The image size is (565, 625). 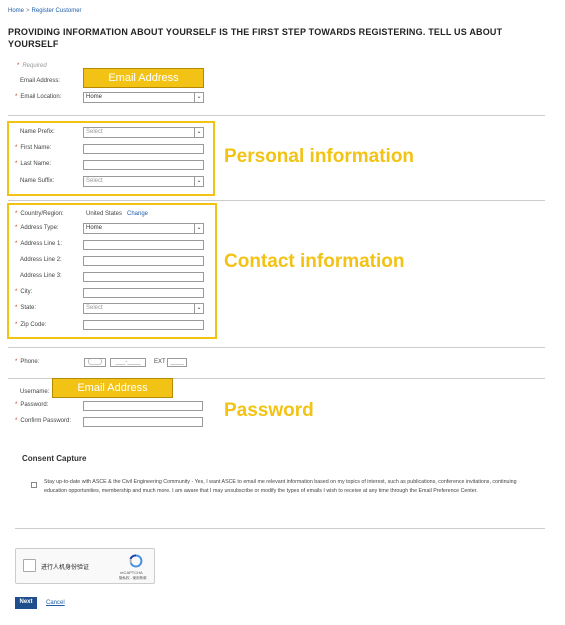 What do you see at coordinates (143, 325) in the screenshot?
I see `zip-input` at bounding box center [143, 325].